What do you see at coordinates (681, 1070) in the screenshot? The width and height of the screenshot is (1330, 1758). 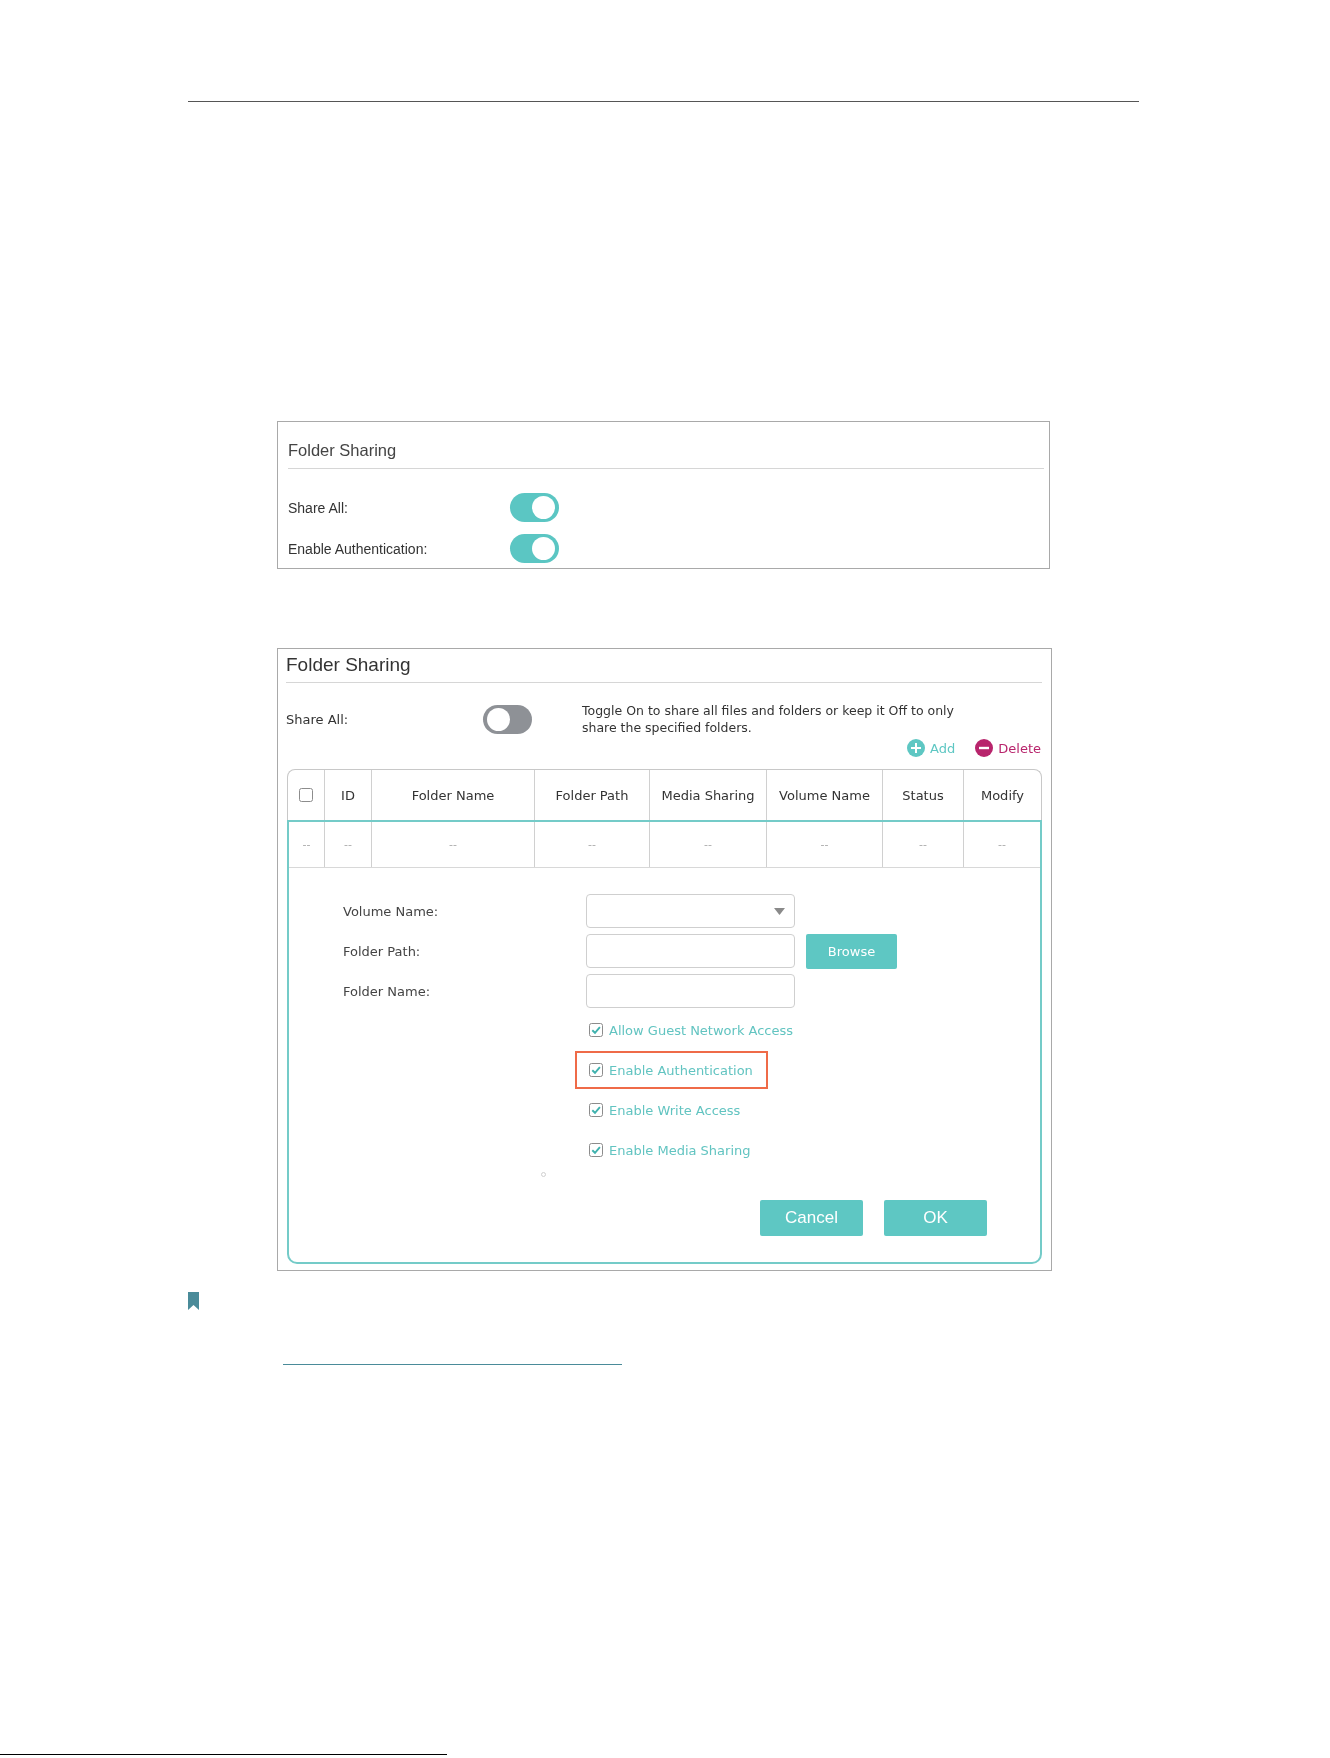 I see `checkbox-label: Enable Authentication` at bounding box center [681, 1070].